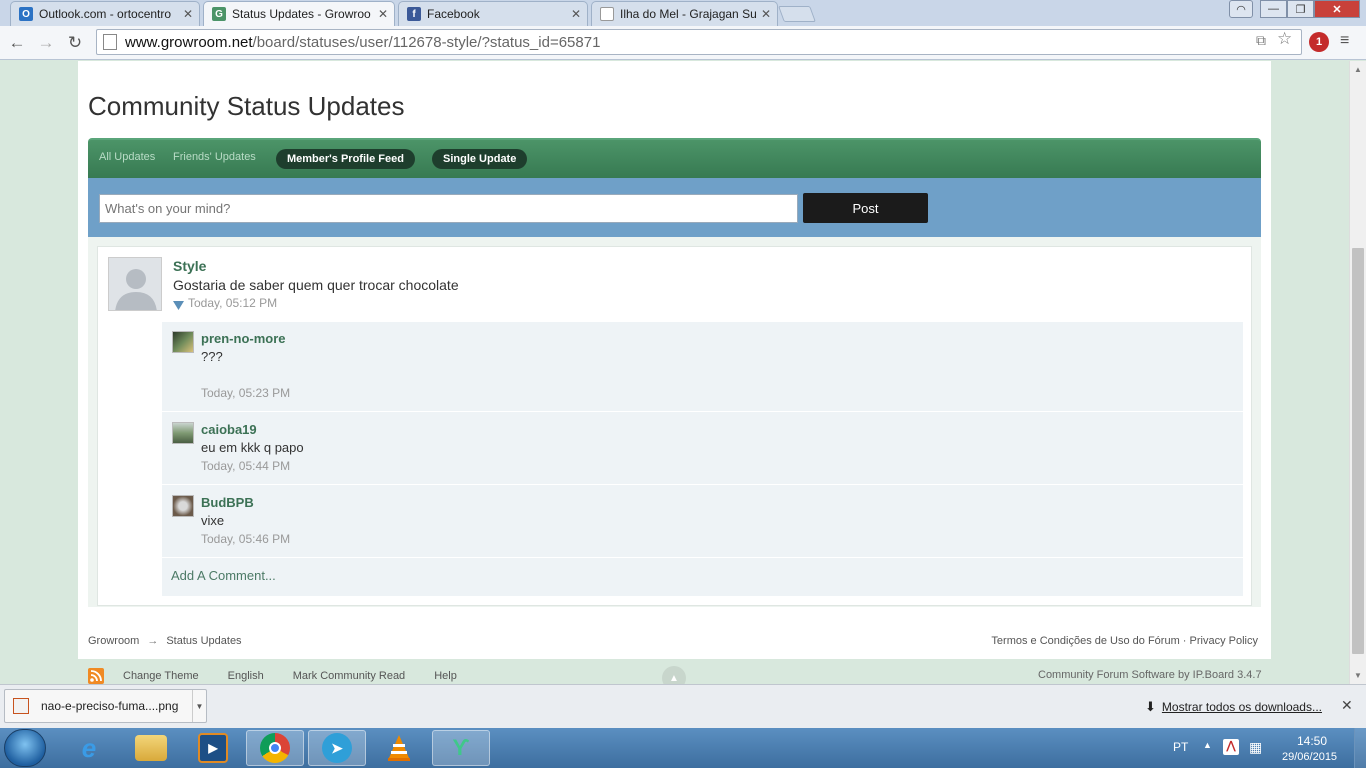  I want to click on close-window-button: ✕, so click(1337, 9).